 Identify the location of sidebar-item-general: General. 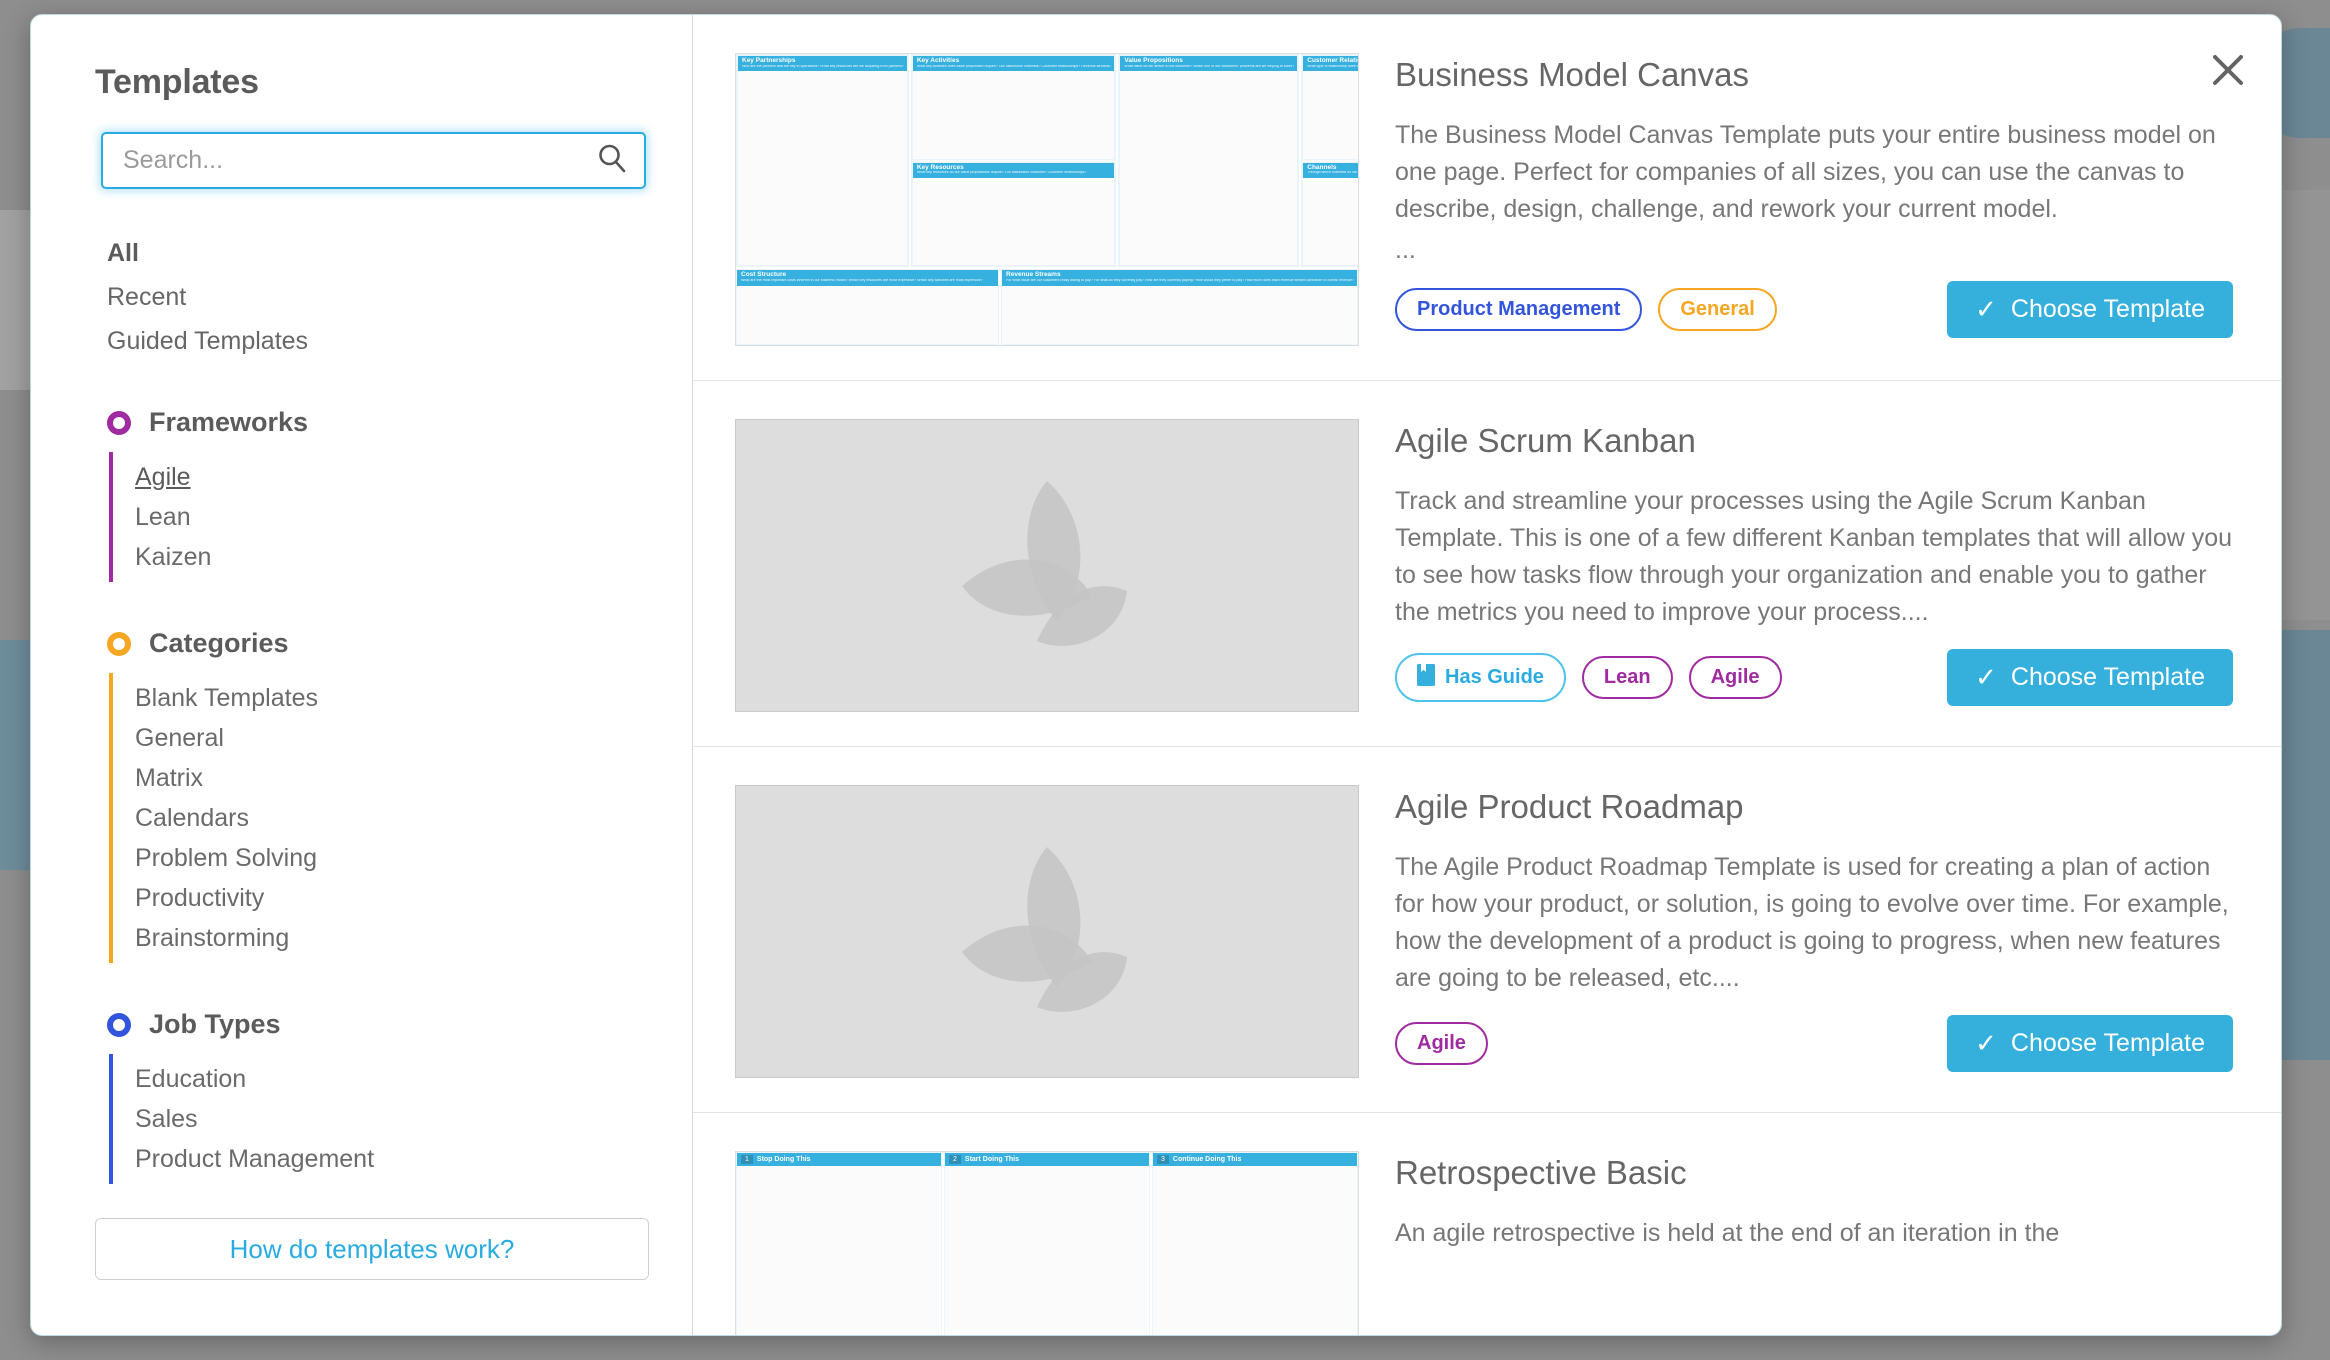
(179, 738).